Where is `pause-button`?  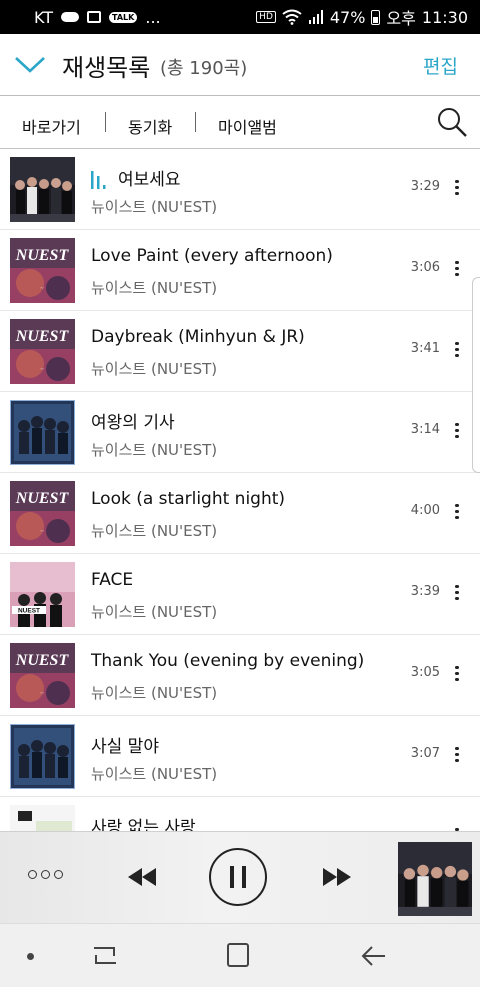 pause-button is located at coordinates (238, 877).